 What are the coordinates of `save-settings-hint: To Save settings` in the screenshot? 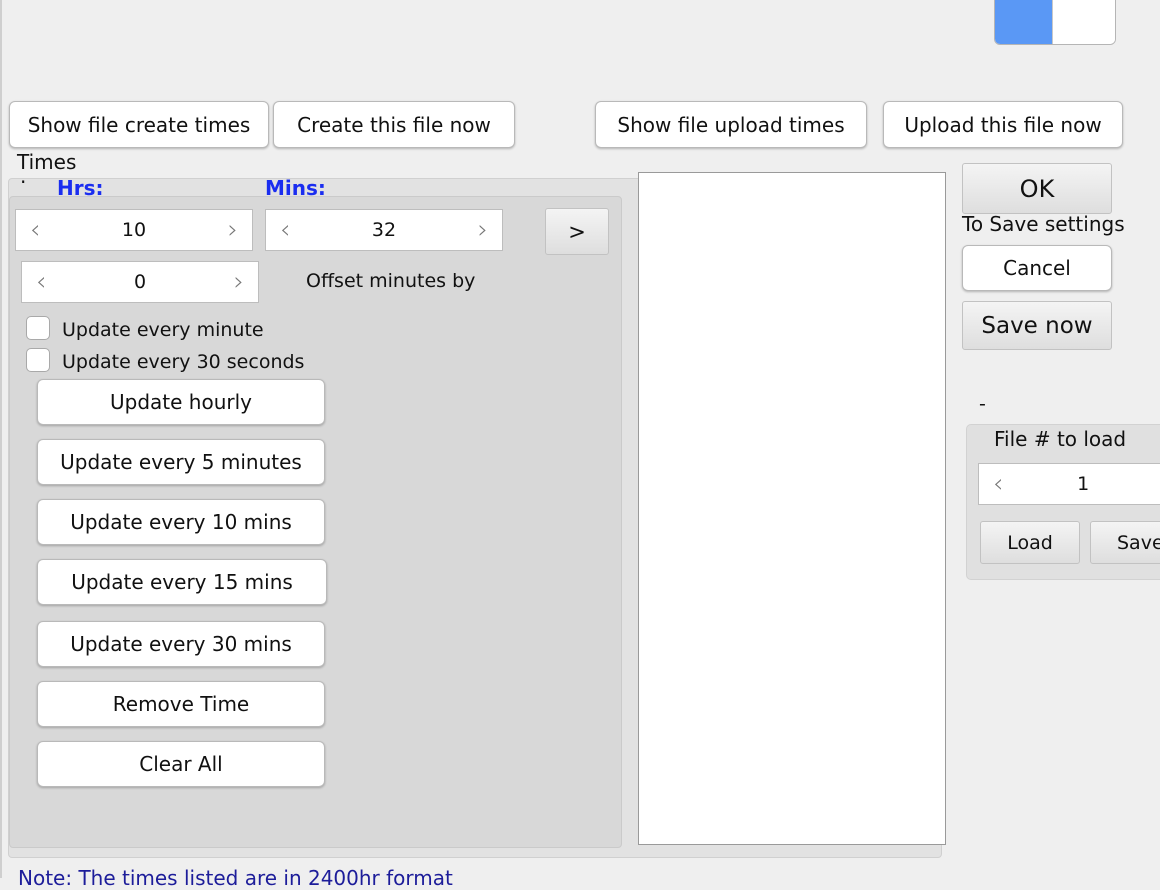 It's located at (1043, 224).